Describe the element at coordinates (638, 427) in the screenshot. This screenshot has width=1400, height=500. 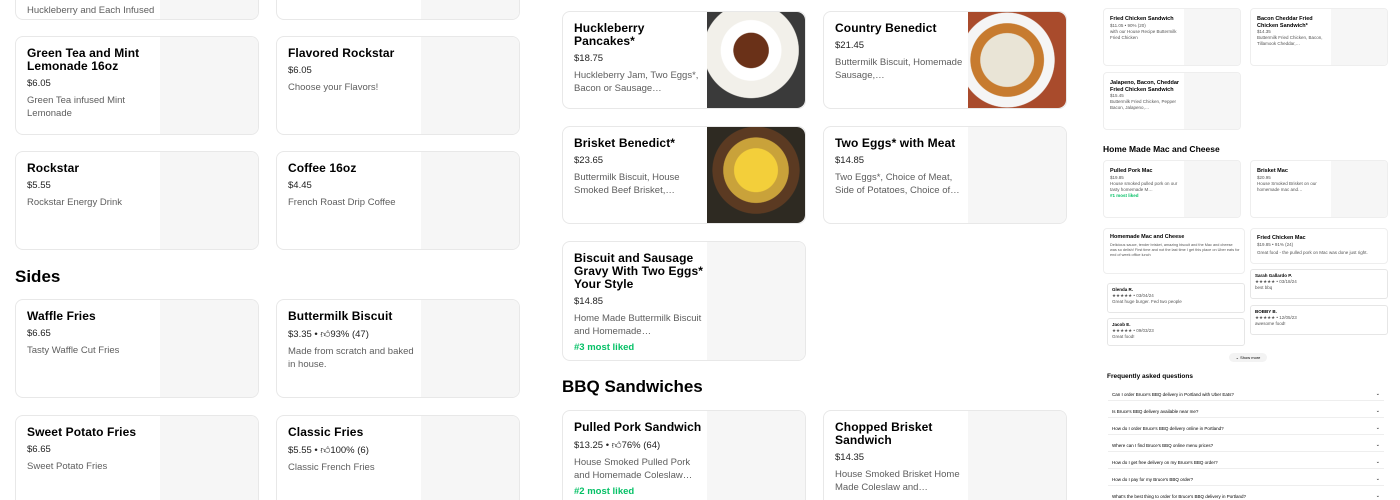
I see `item-name: Pulled Pork Sandwich` at that location.